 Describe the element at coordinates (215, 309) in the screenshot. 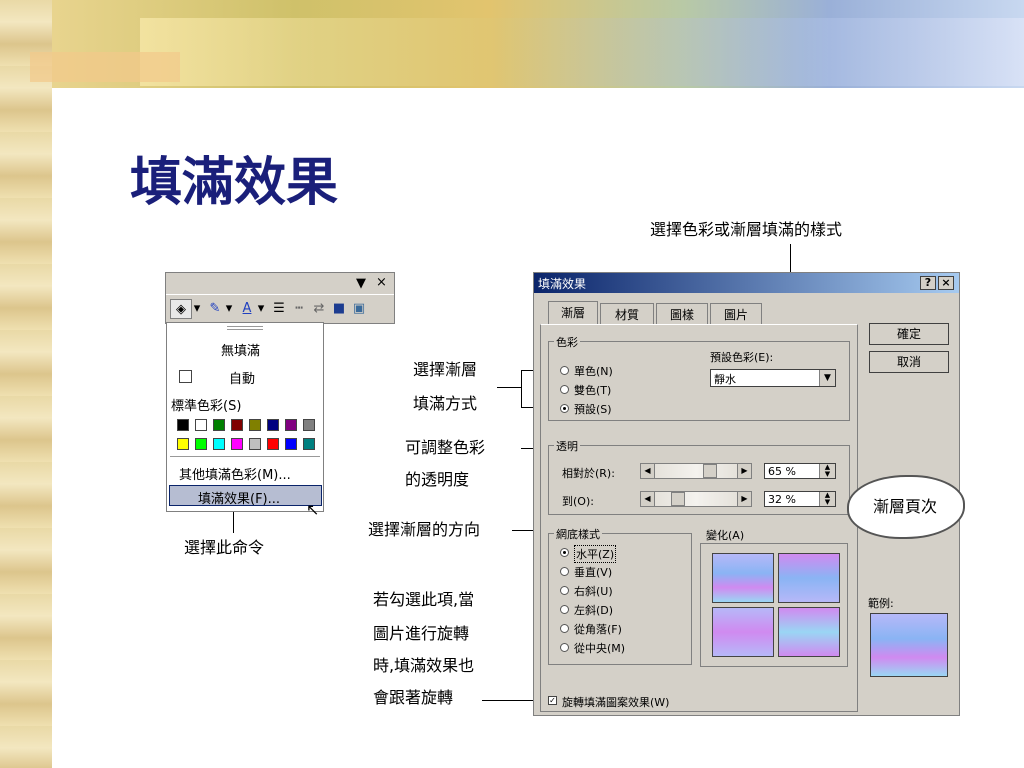

I see `line-color-icon: ✎` at that location.